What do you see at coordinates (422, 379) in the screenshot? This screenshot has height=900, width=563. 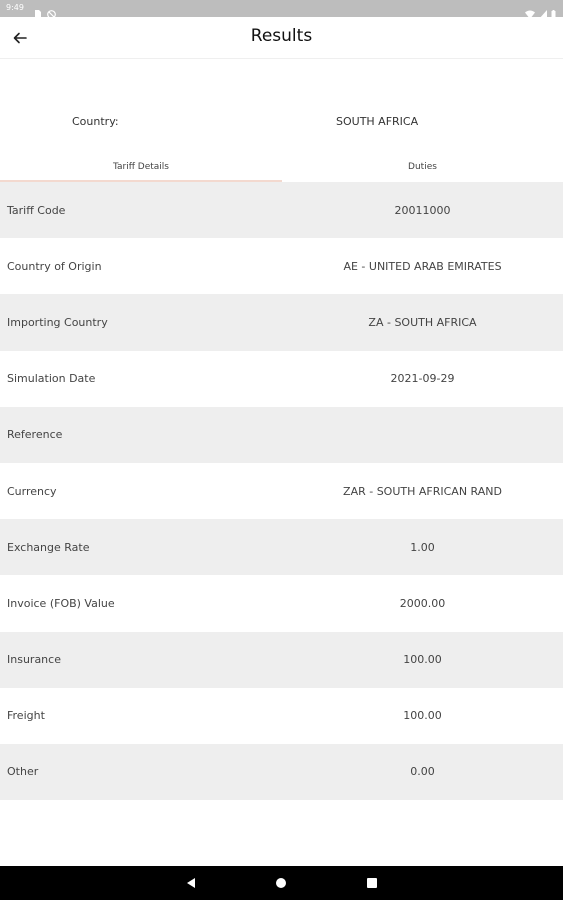 I see `row-value: 2021-09-29` at bounding box center [422, 379].